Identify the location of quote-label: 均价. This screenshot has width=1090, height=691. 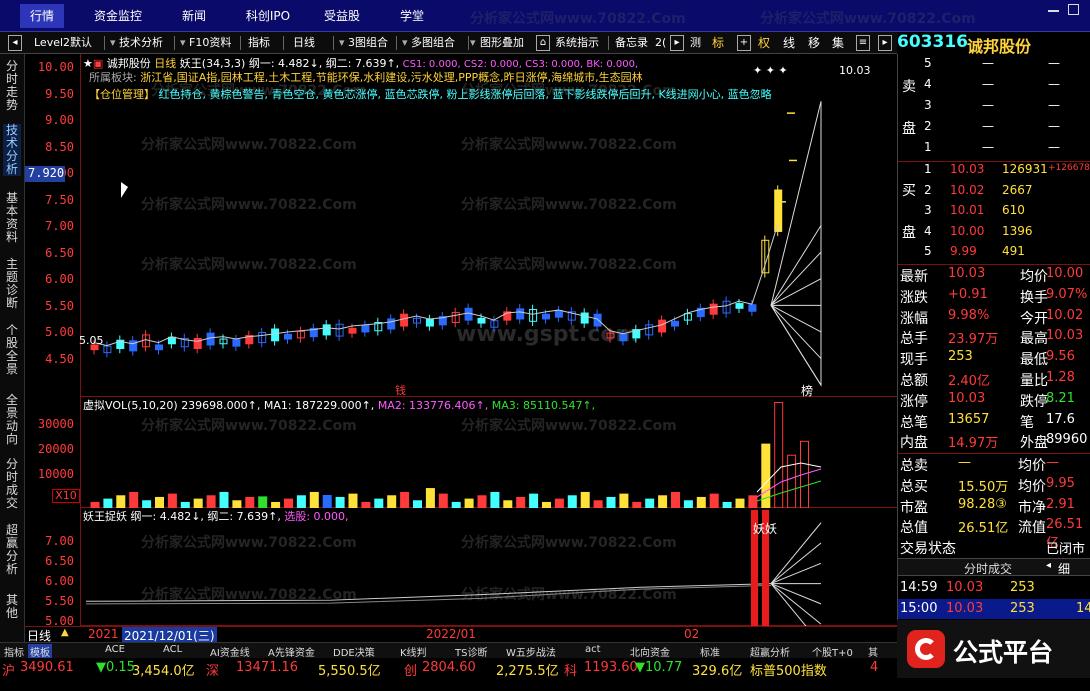
(1034, 277).